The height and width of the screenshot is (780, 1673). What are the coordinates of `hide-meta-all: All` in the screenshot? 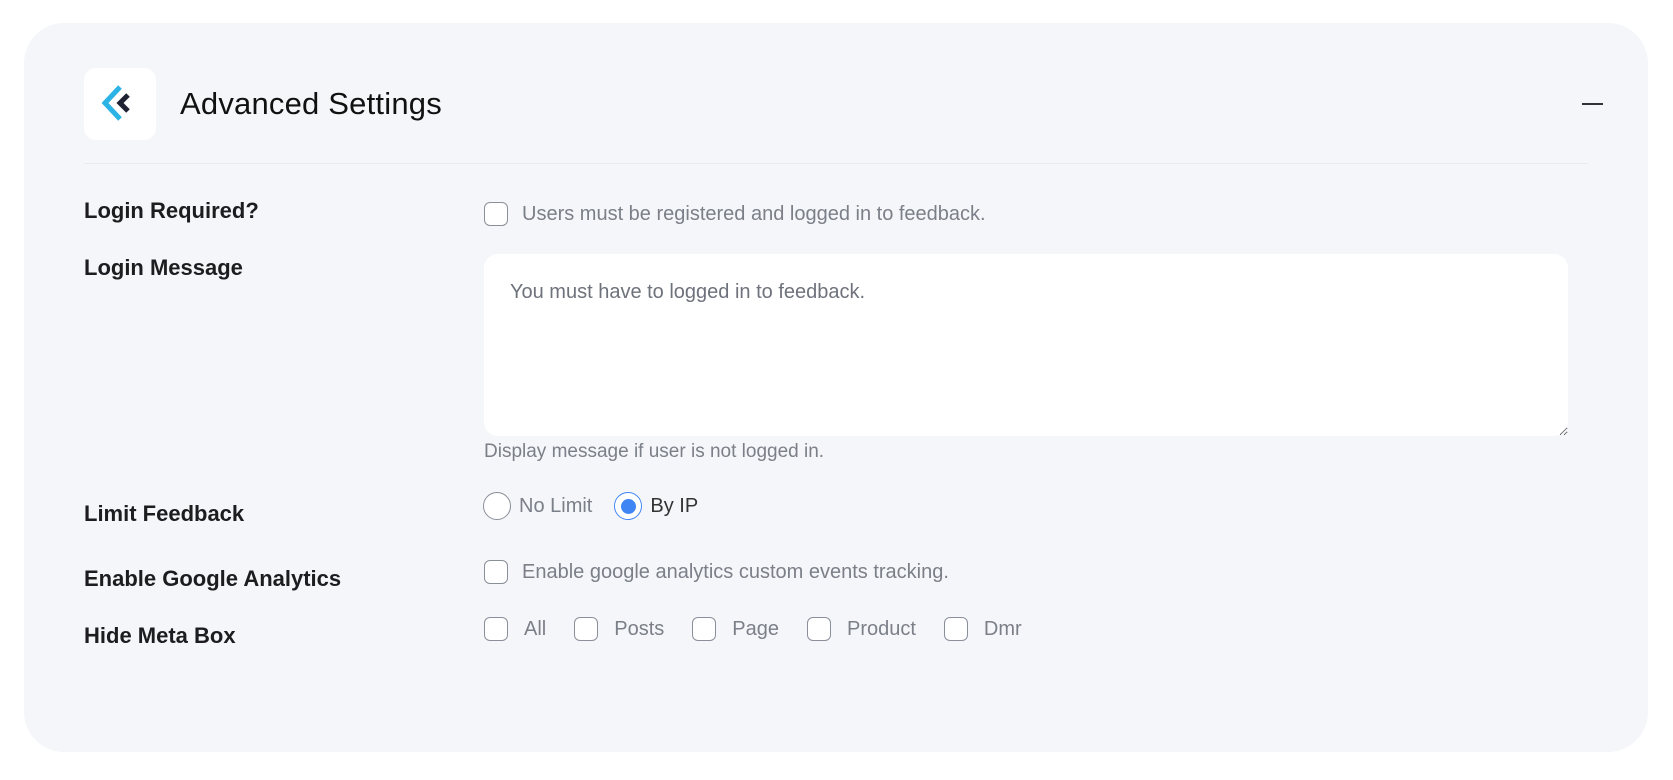 It's located at (515, 629).